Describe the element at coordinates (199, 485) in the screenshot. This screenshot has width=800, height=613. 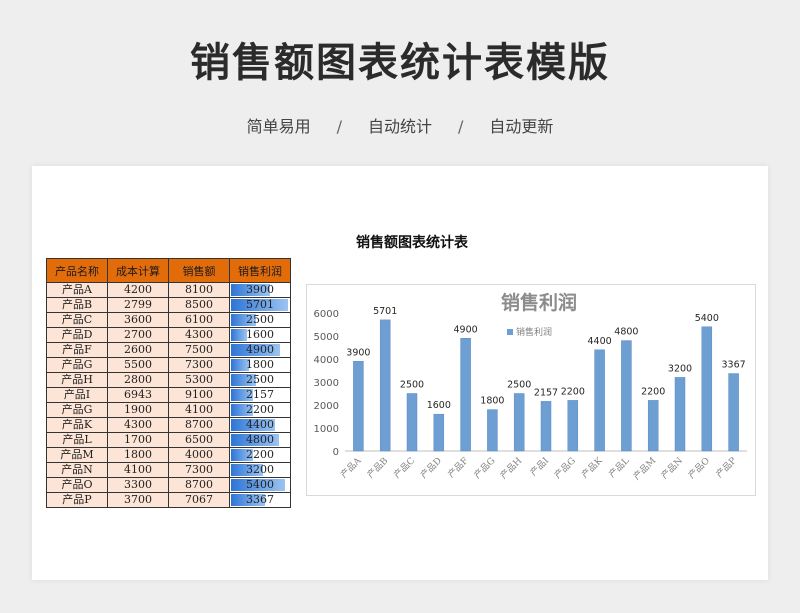
I see `sales-cell: 8700` at that location.